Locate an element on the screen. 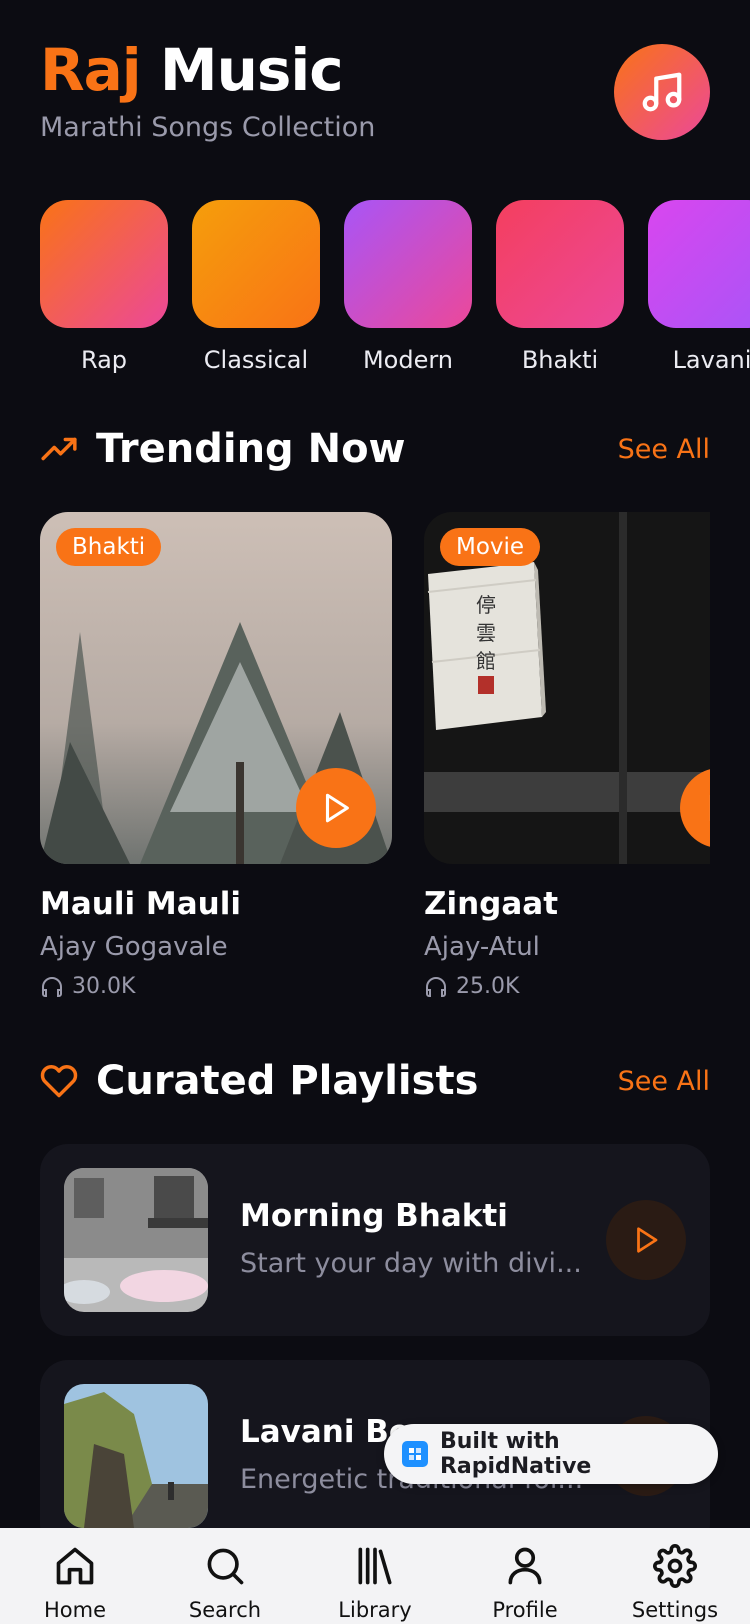 This screenshot has height=1624, width=750. trending-up-icon is located at coordinates (59, 449).